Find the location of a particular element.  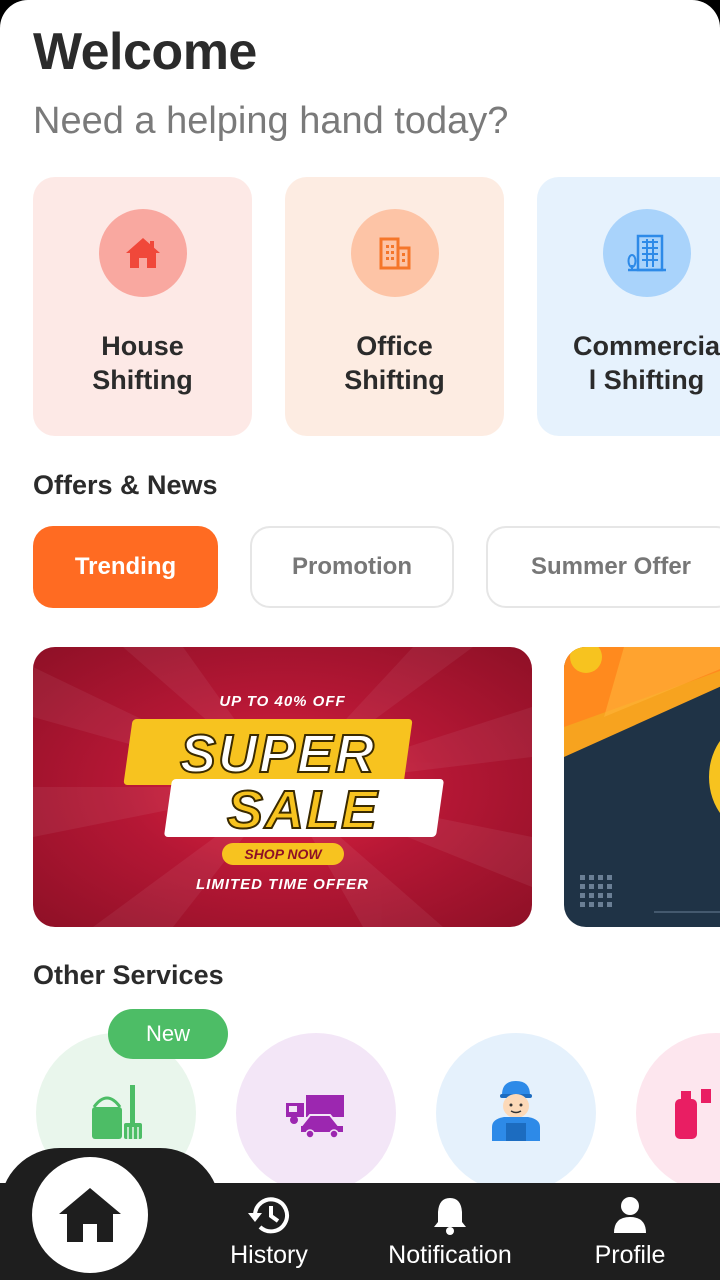

nav-home-button is located at coordinates (90, 1215).